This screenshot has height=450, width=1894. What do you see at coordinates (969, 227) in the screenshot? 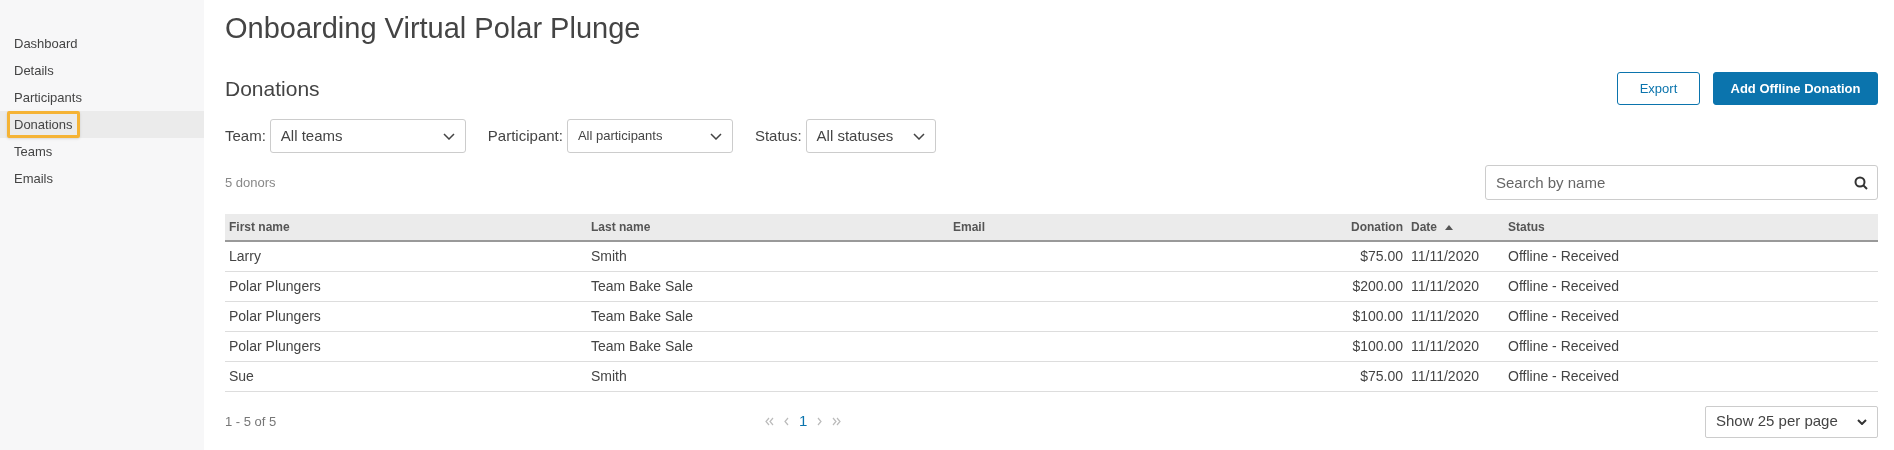
I see `column-header: Email` at bounding box center [969, 227].